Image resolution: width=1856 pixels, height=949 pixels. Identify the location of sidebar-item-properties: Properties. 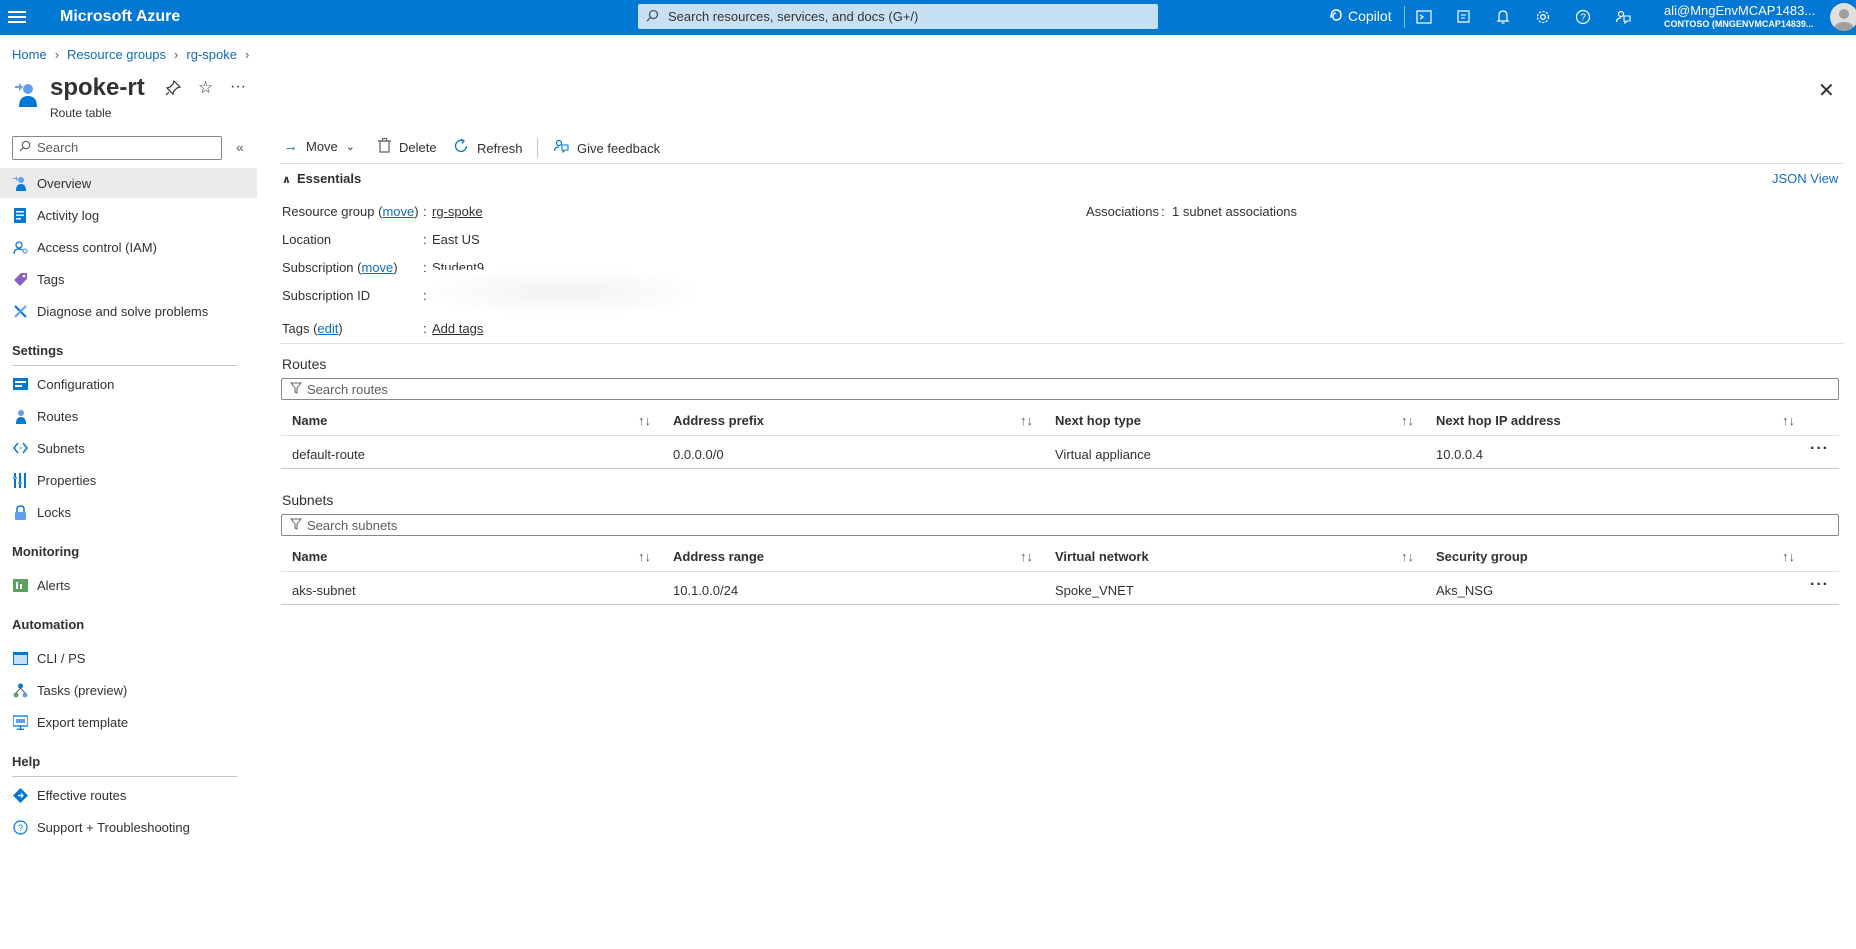
(128, 480).